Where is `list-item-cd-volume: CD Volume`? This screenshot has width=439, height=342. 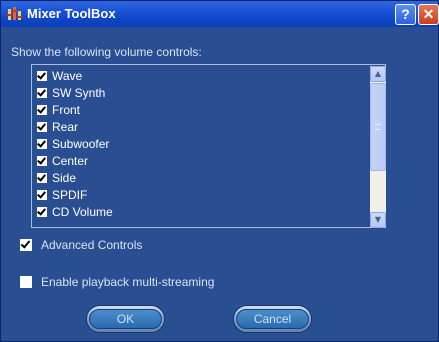
list-item-cd-volume: CD Volume is located at coordinates (75, 211).